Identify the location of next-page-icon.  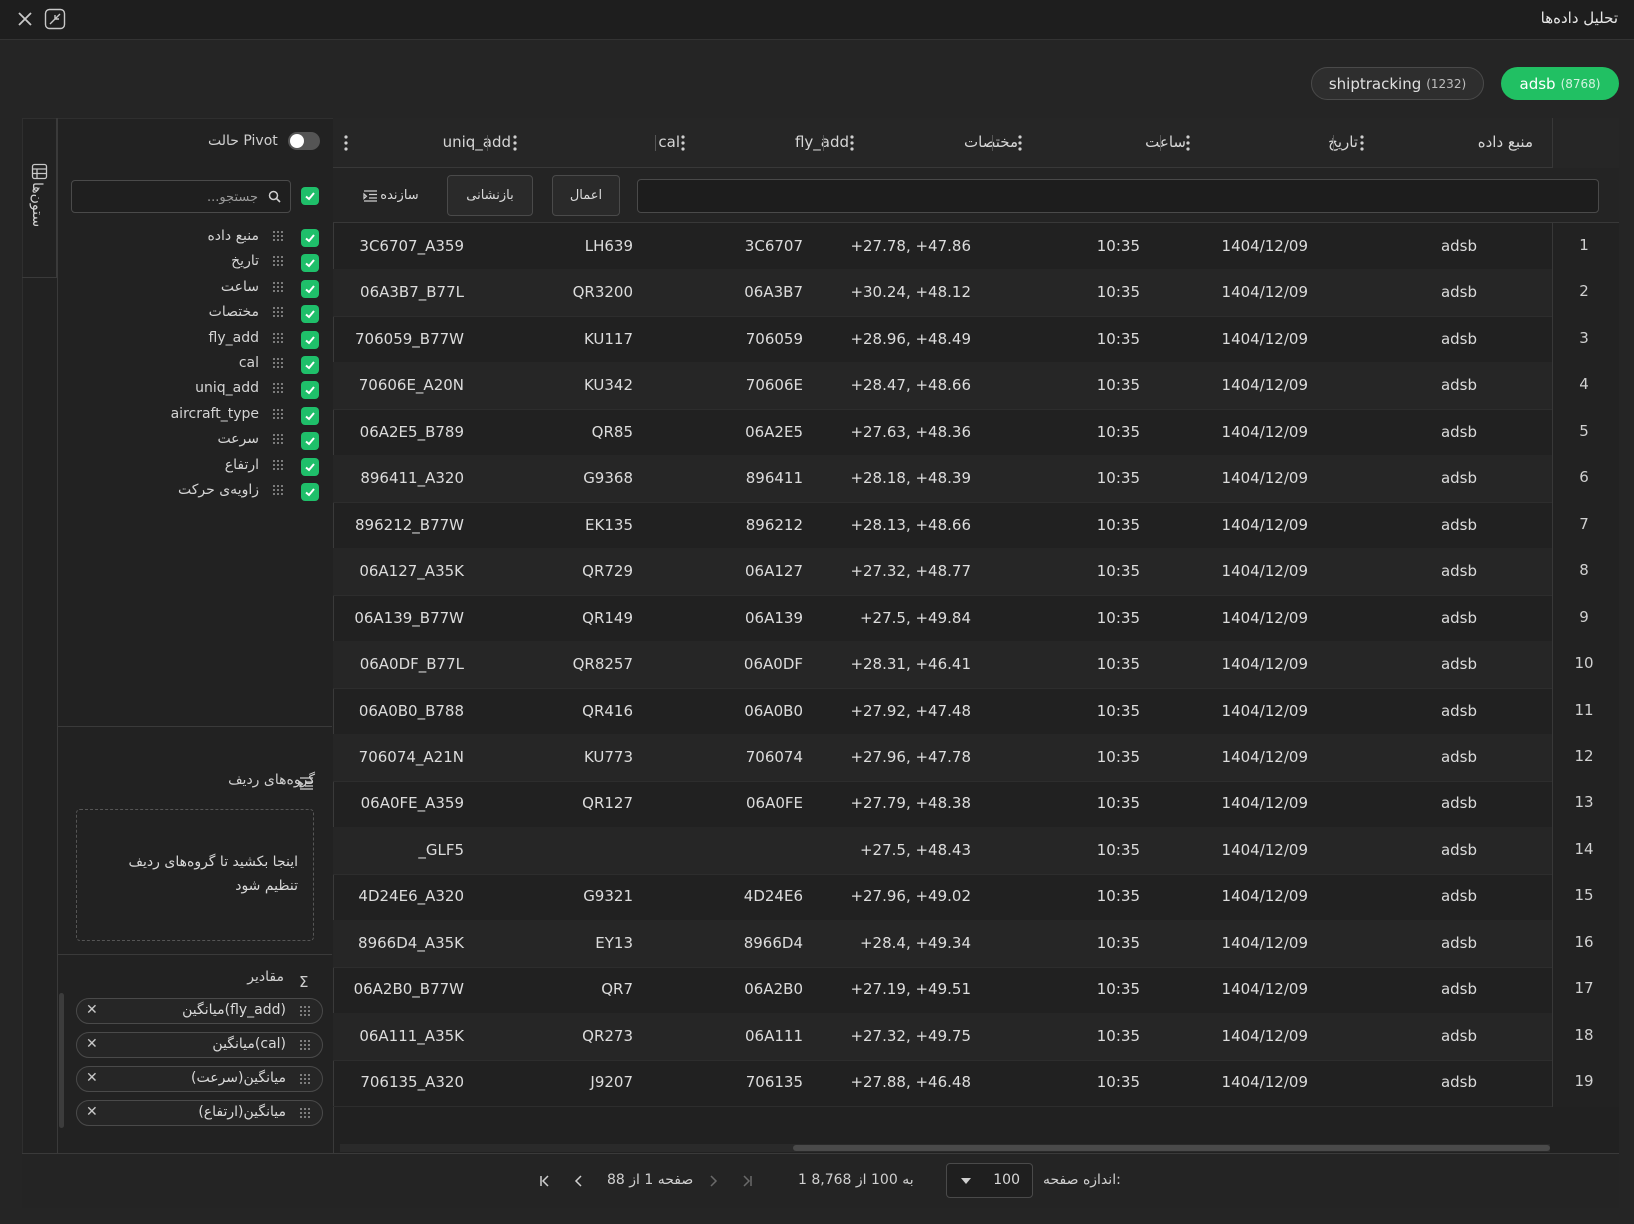
(579, 1181).